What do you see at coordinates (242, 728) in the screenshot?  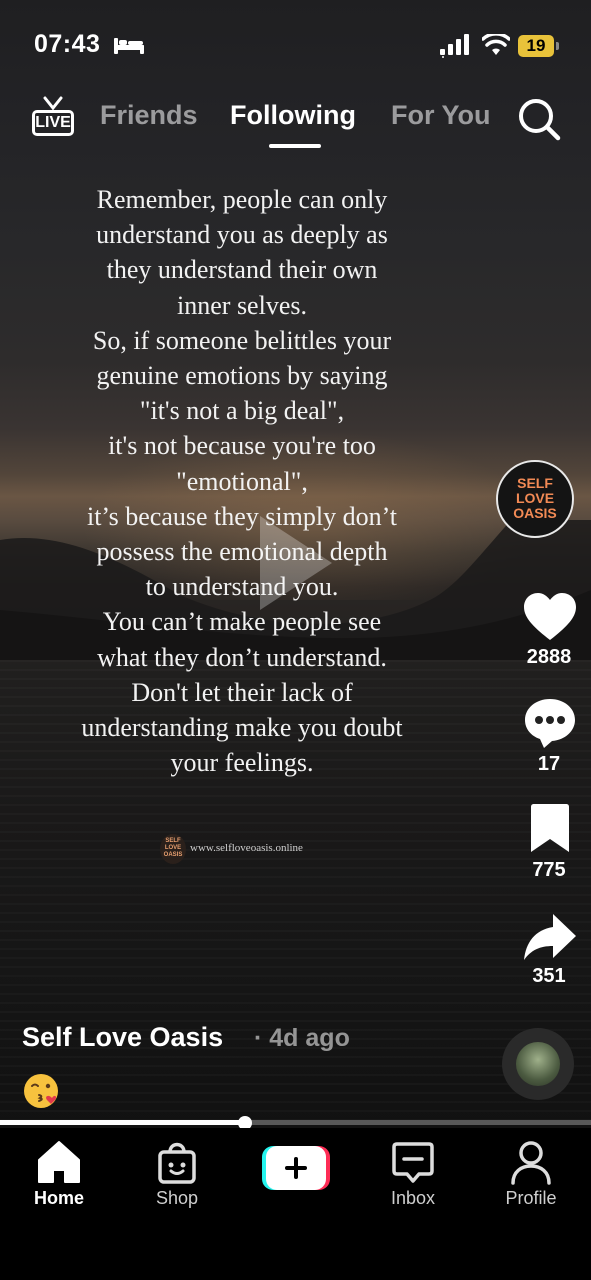 I see `quote-line: understanding make you doubt` at bounding box center [242, 728].